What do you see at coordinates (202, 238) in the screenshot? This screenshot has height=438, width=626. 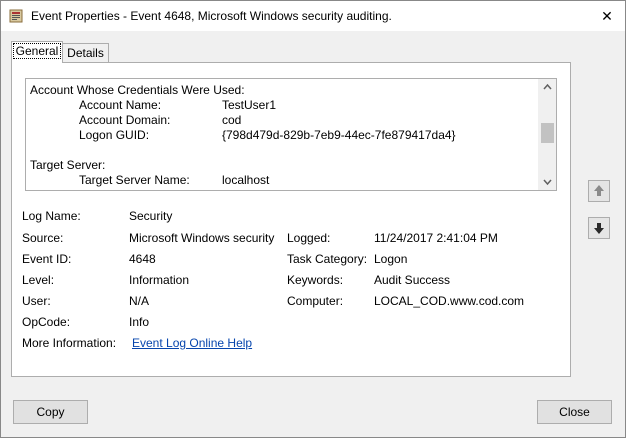 I see `source-value: Microsoft Windows security` at bounding box center [202, 238].